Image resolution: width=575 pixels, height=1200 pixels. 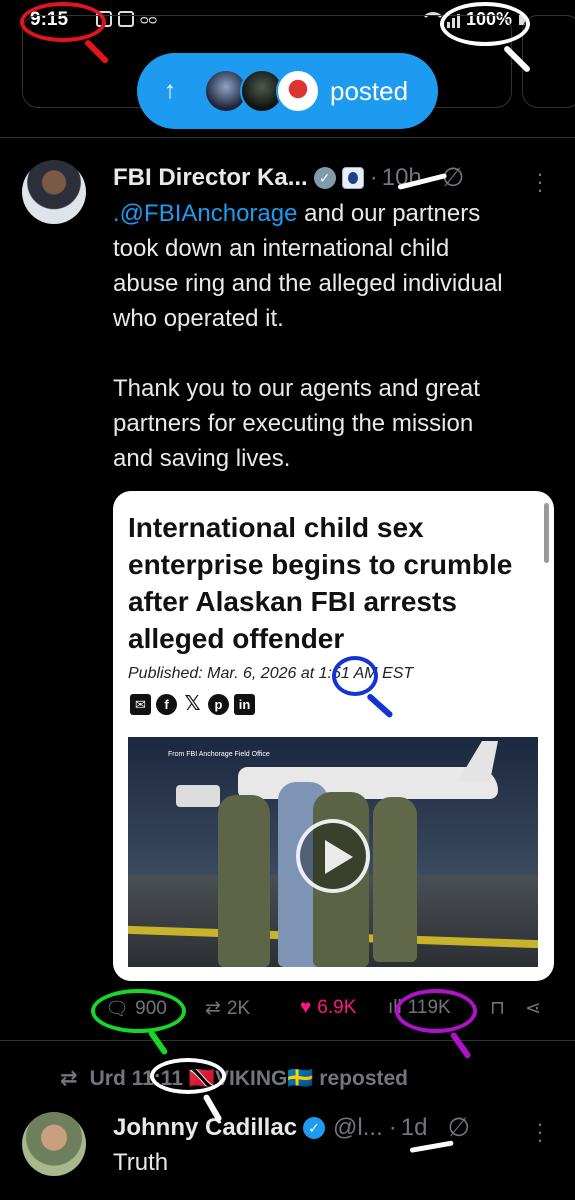 I want to click on tweet-header: FBI Director Ka... ✓ · 10h ∅, so click(x=288, y=177).